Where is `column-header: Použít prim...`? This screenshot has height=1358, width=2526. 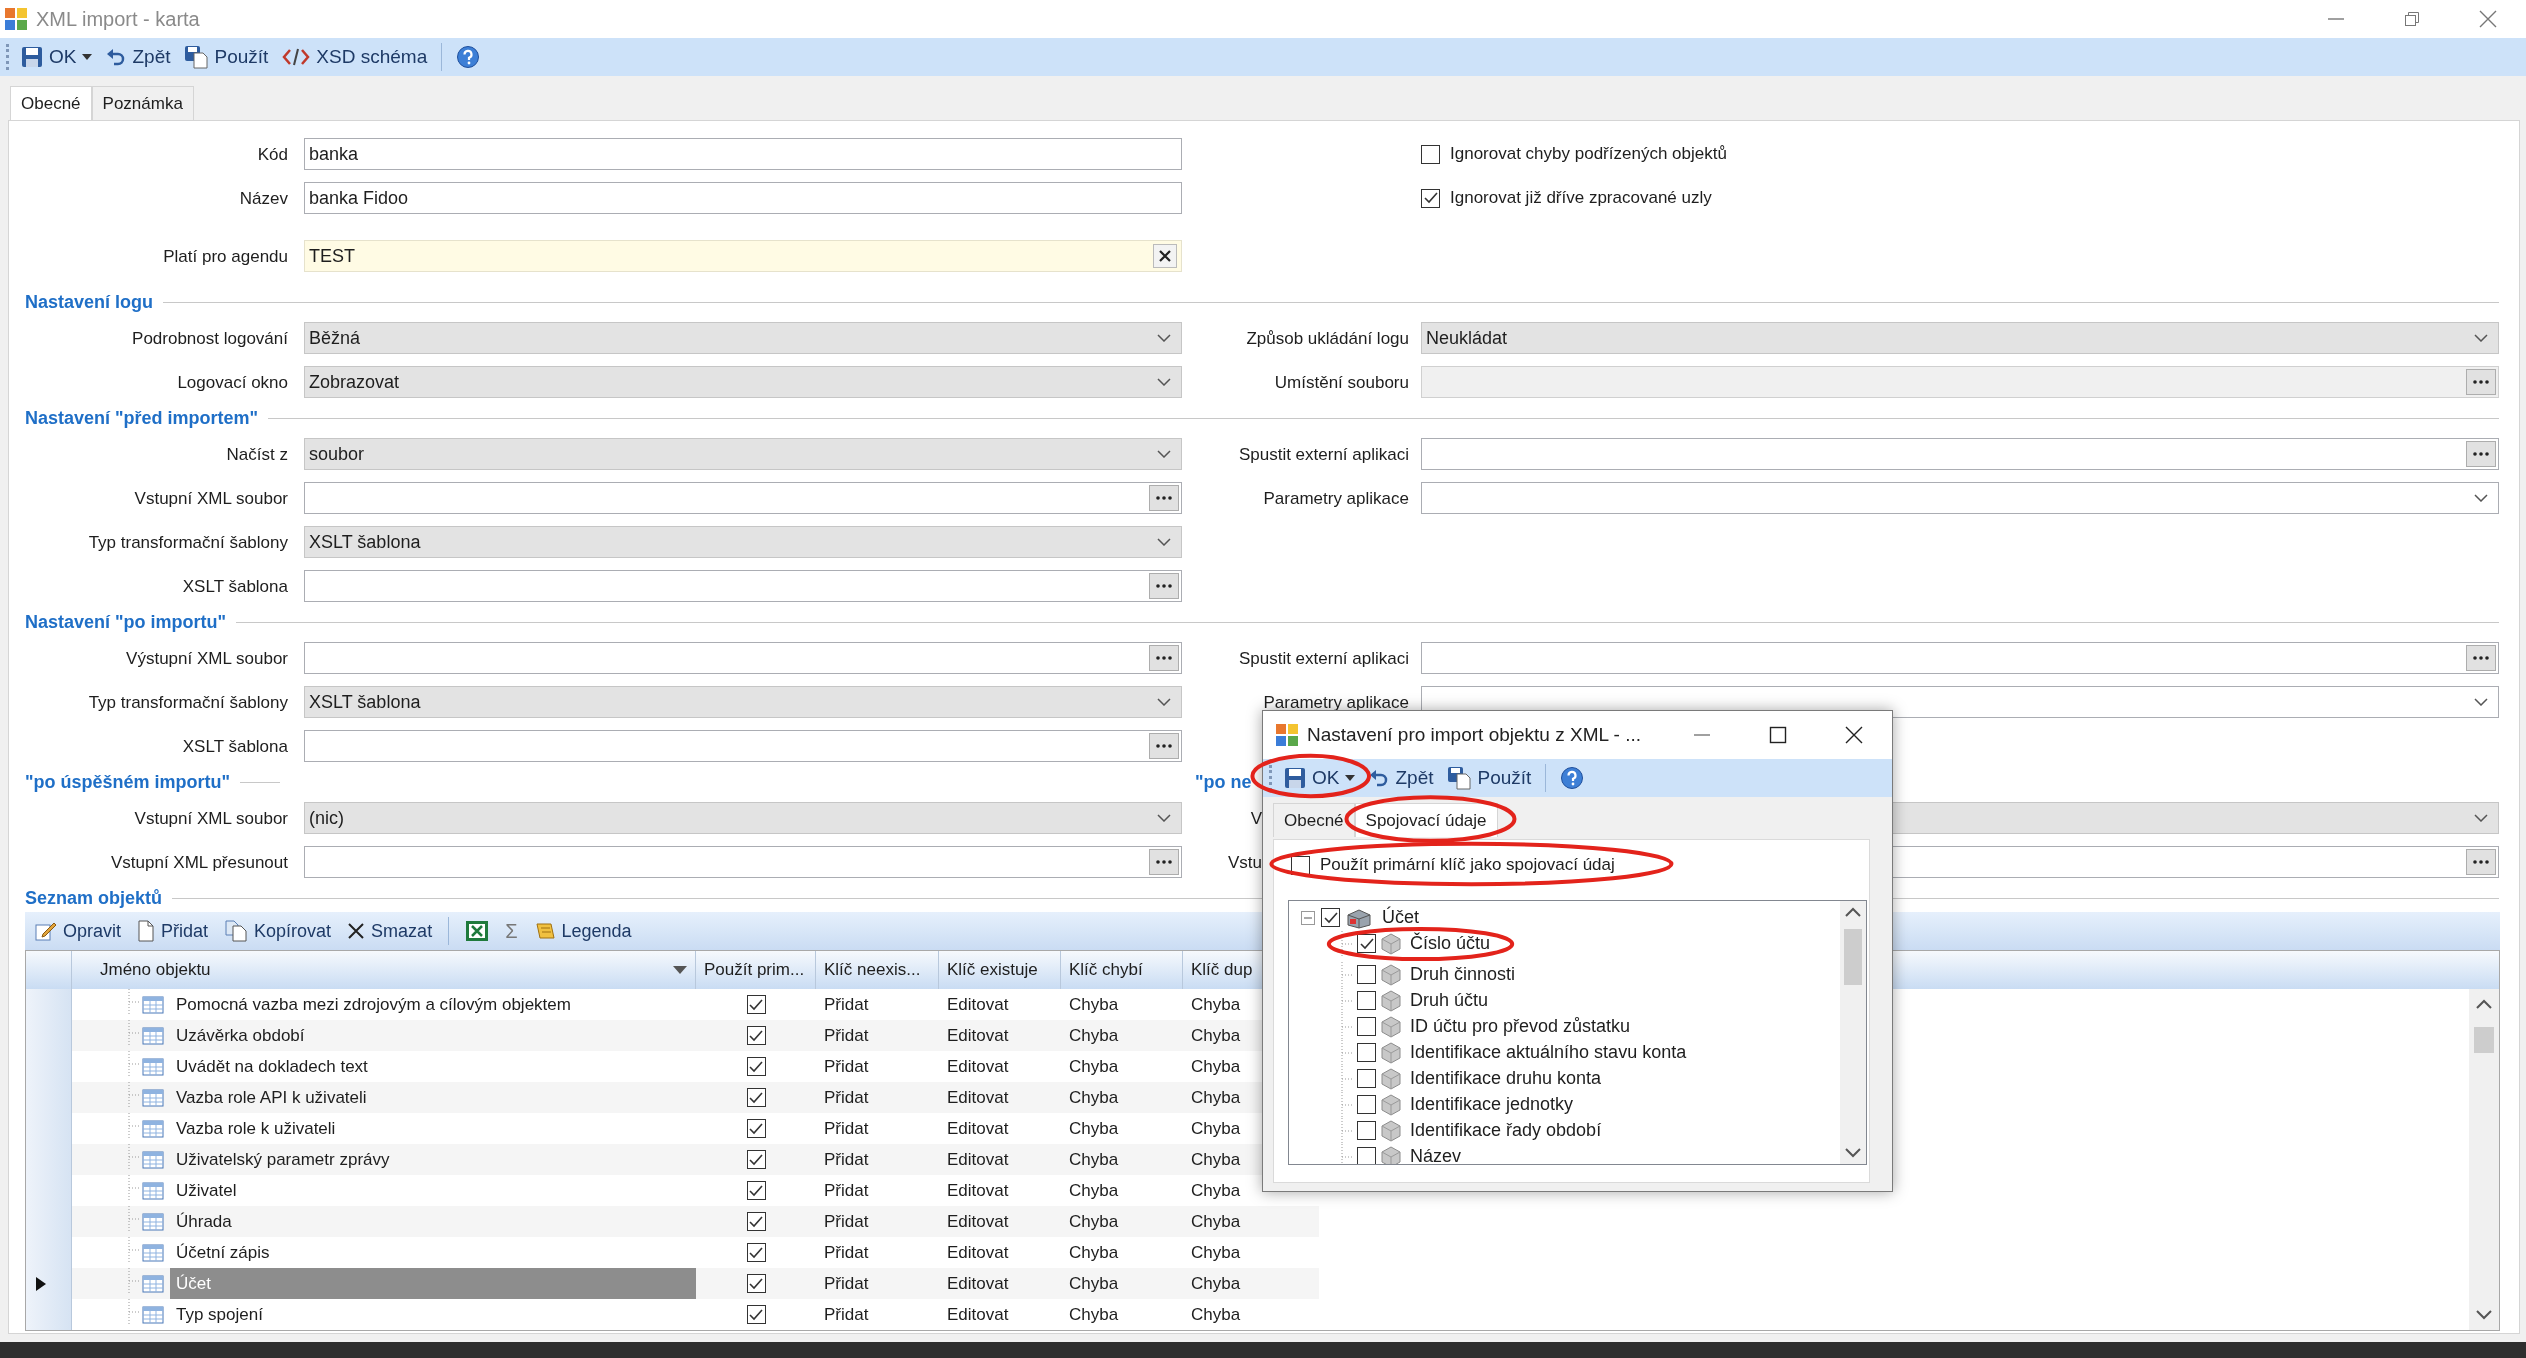
column-header: Použít prim... is located at coordinates (756, 970).